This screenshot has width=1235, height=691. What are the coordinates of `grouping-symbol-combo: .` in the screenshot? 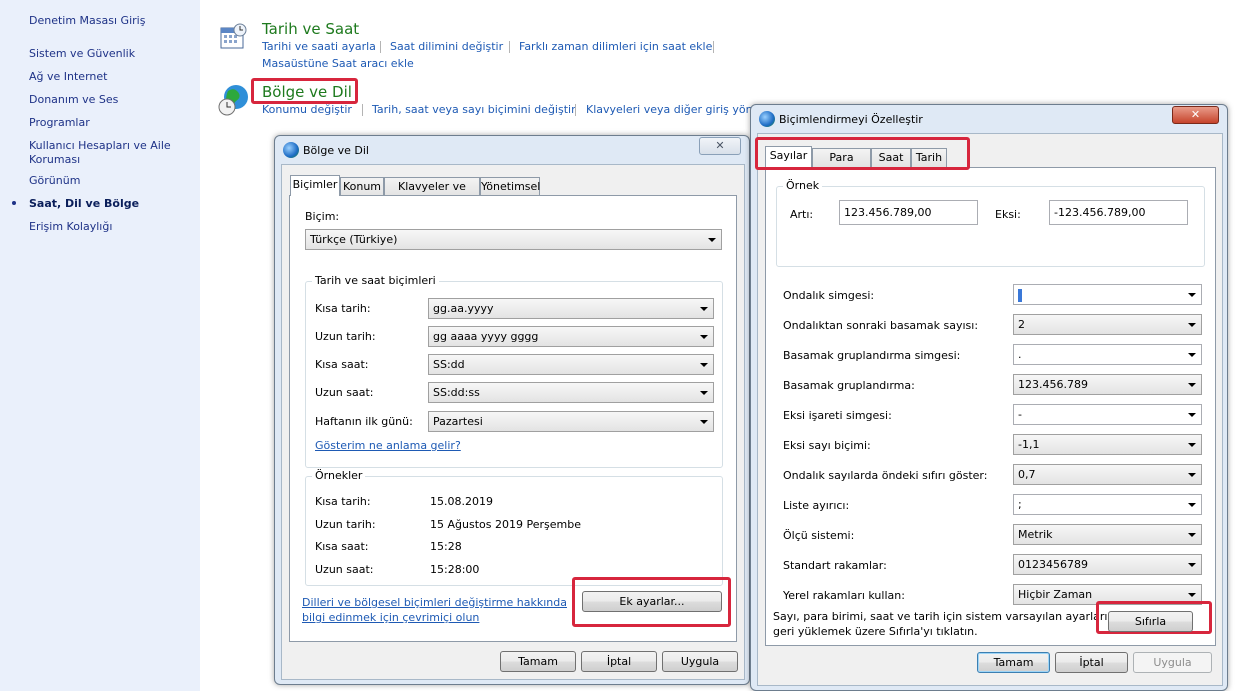 It's located at (1107, 354).